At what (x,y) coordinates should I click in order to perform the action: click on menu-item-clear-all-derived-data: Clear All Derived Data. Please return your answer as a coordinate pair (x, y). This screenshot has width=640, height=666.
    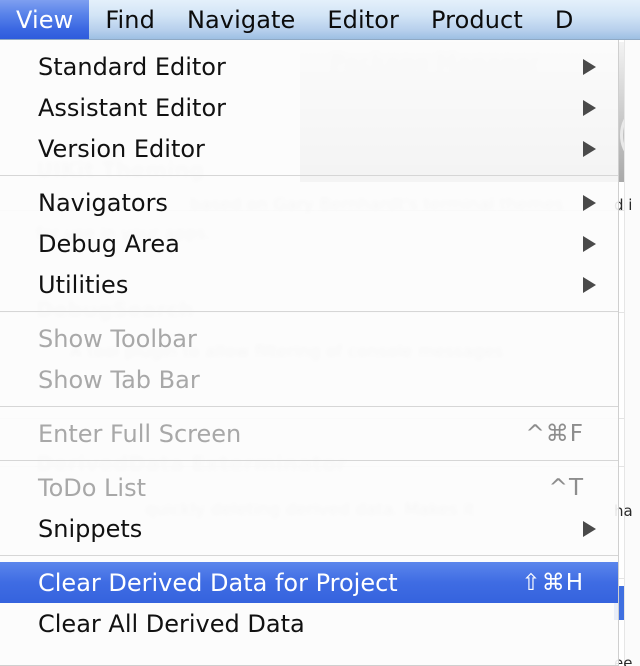
    Looking at the image, I should click on (309, 623).